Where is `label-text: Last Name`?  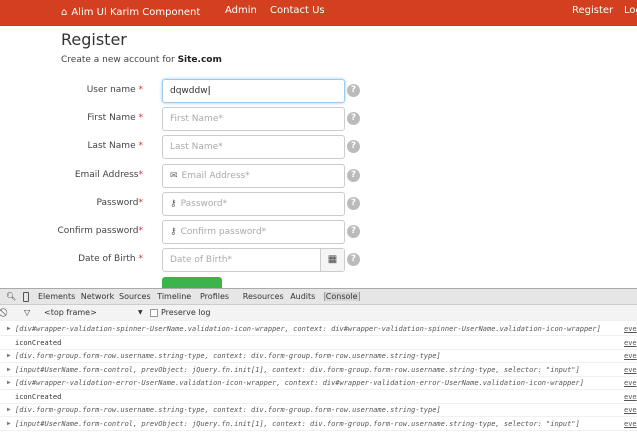 label-text: Last Name is located at coordinates (111, 146).